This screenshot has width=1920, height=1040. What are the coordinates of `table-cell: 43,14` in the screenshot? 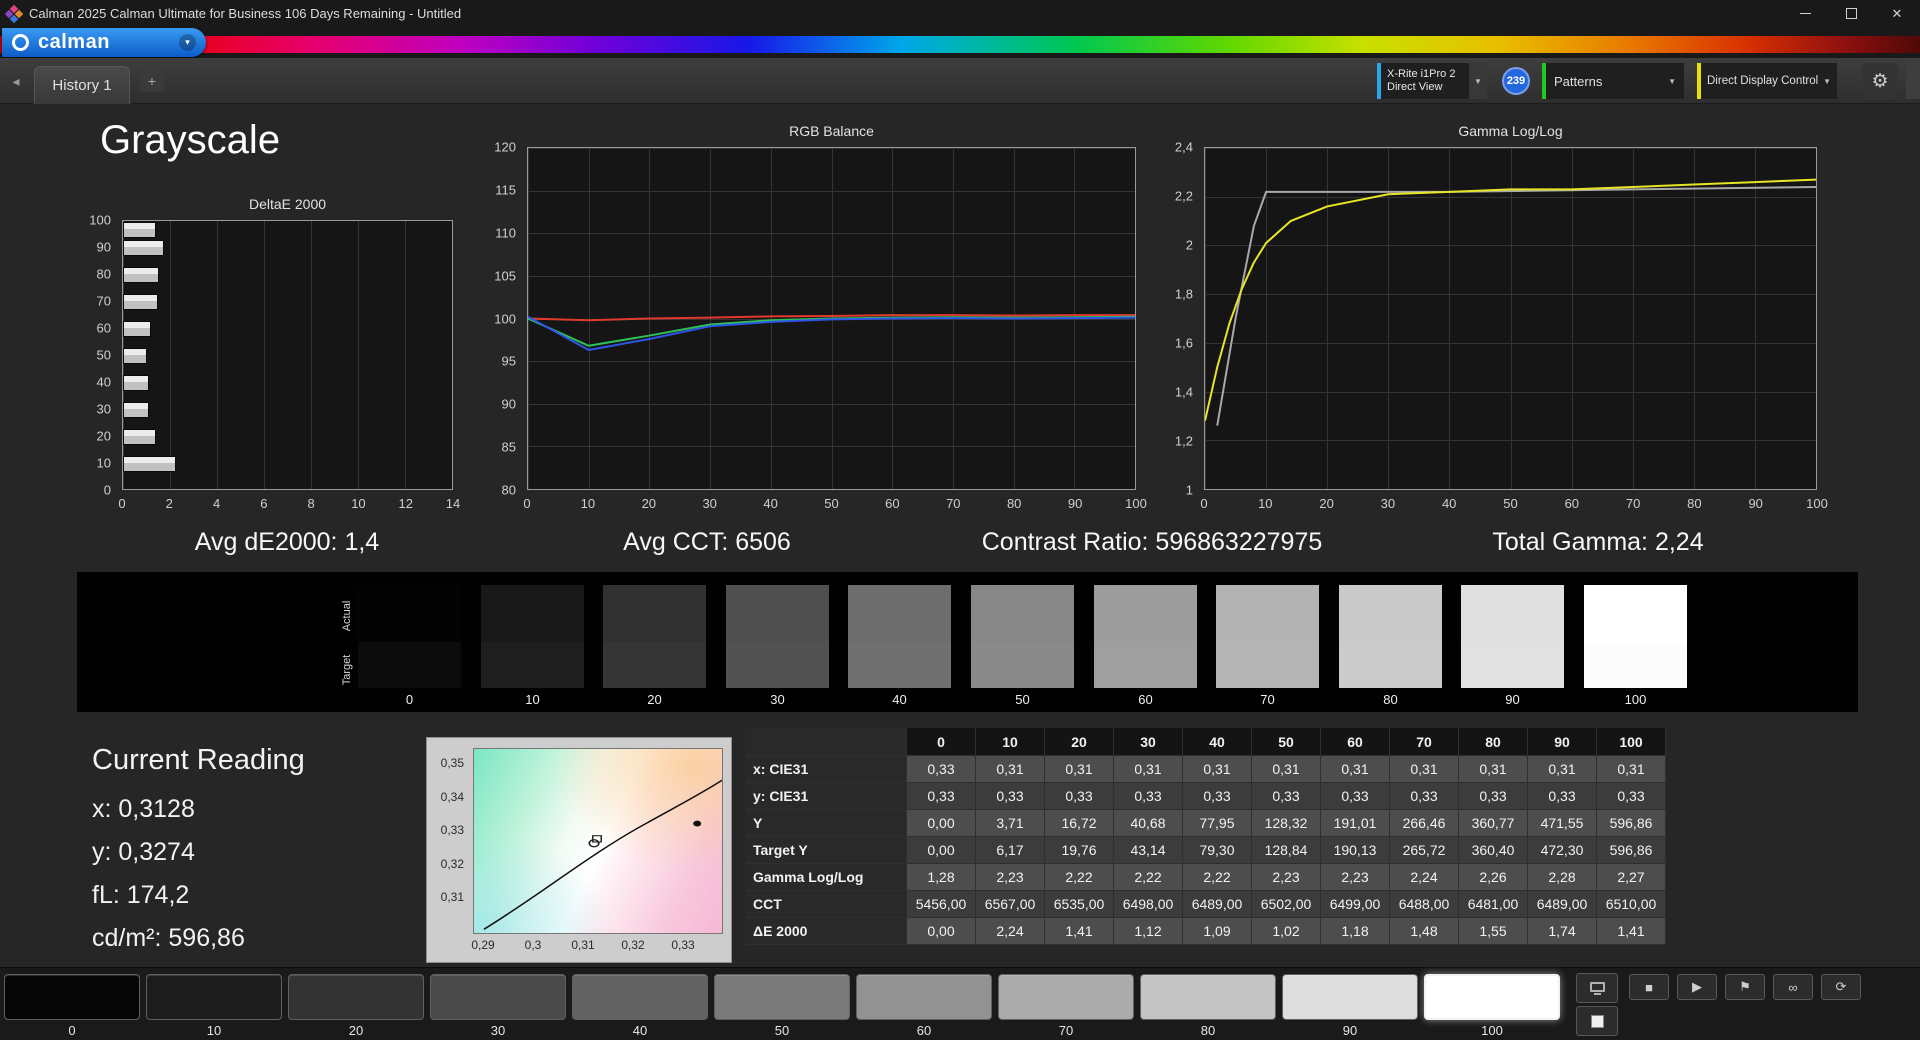 It's located at (1148, 850).